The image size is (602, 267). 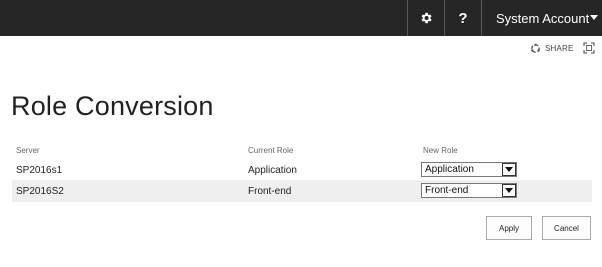 I want to click on current-role-cell: Front-end, so click(x=270, y=191).